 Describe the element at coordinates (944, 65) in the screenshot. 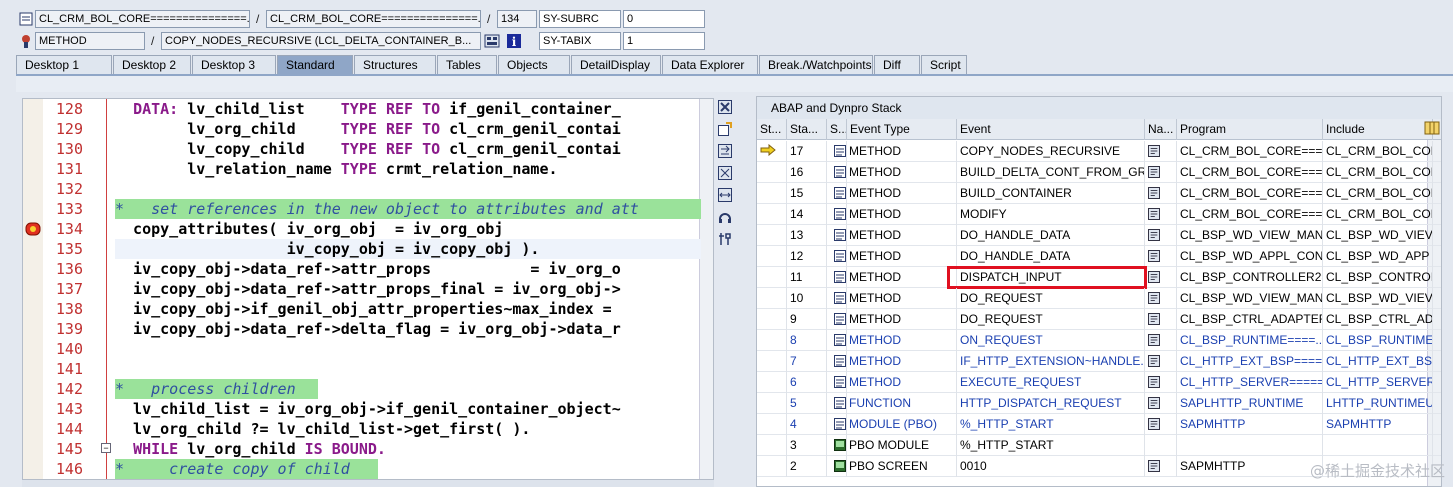

I see `tab-script: Script` at that location.